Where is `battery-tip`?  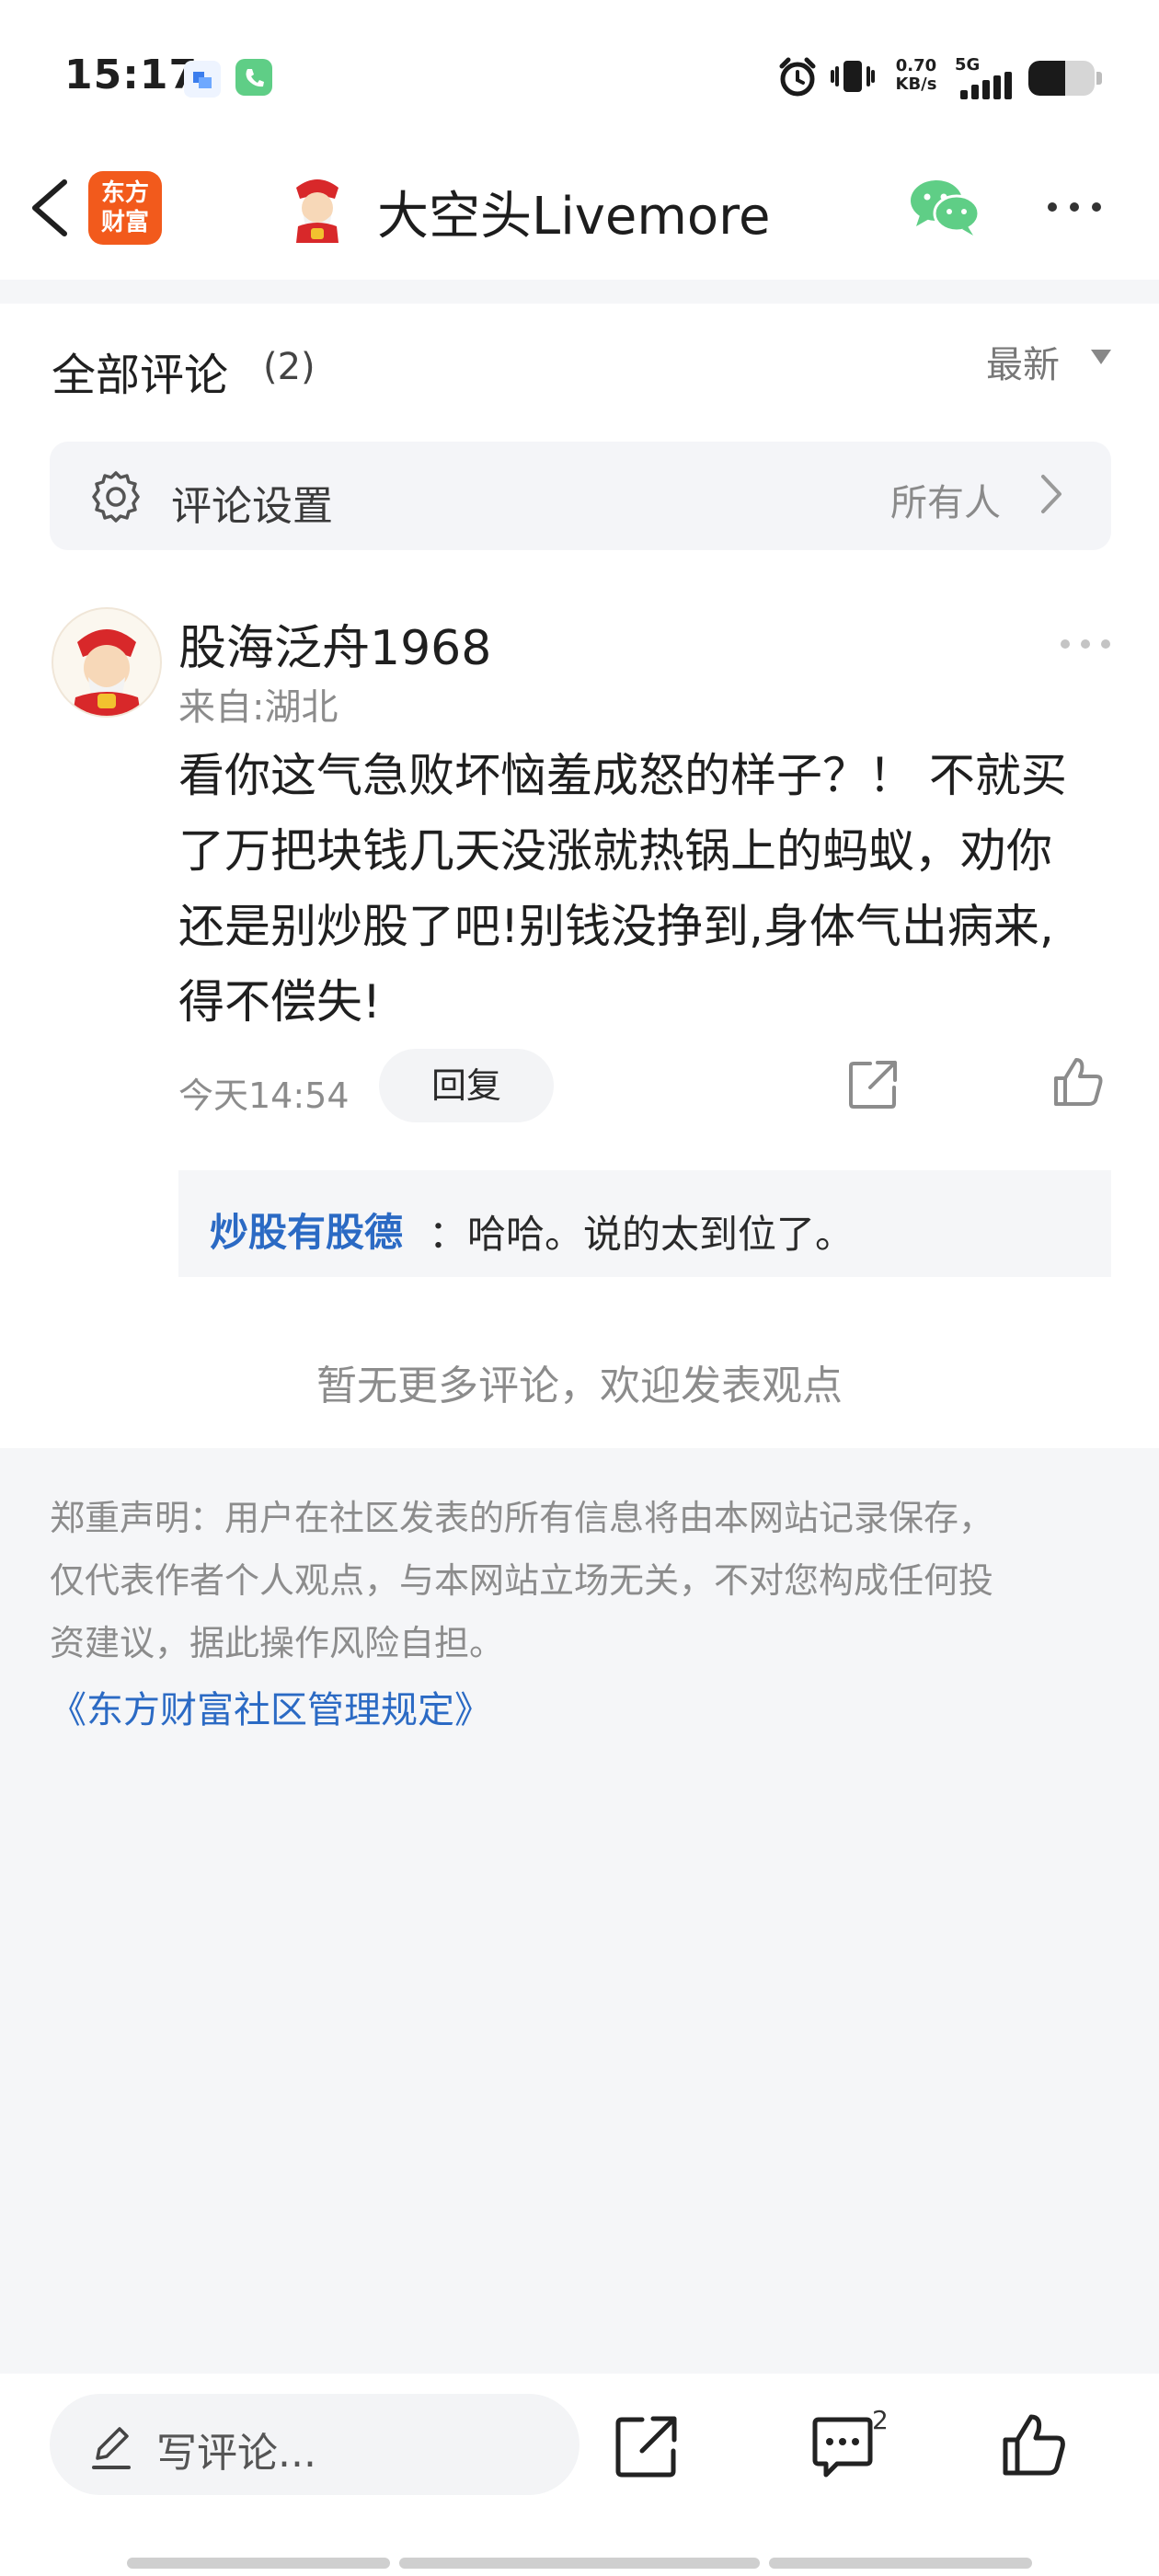
battery-tip is located at coordinates (1099, 78).